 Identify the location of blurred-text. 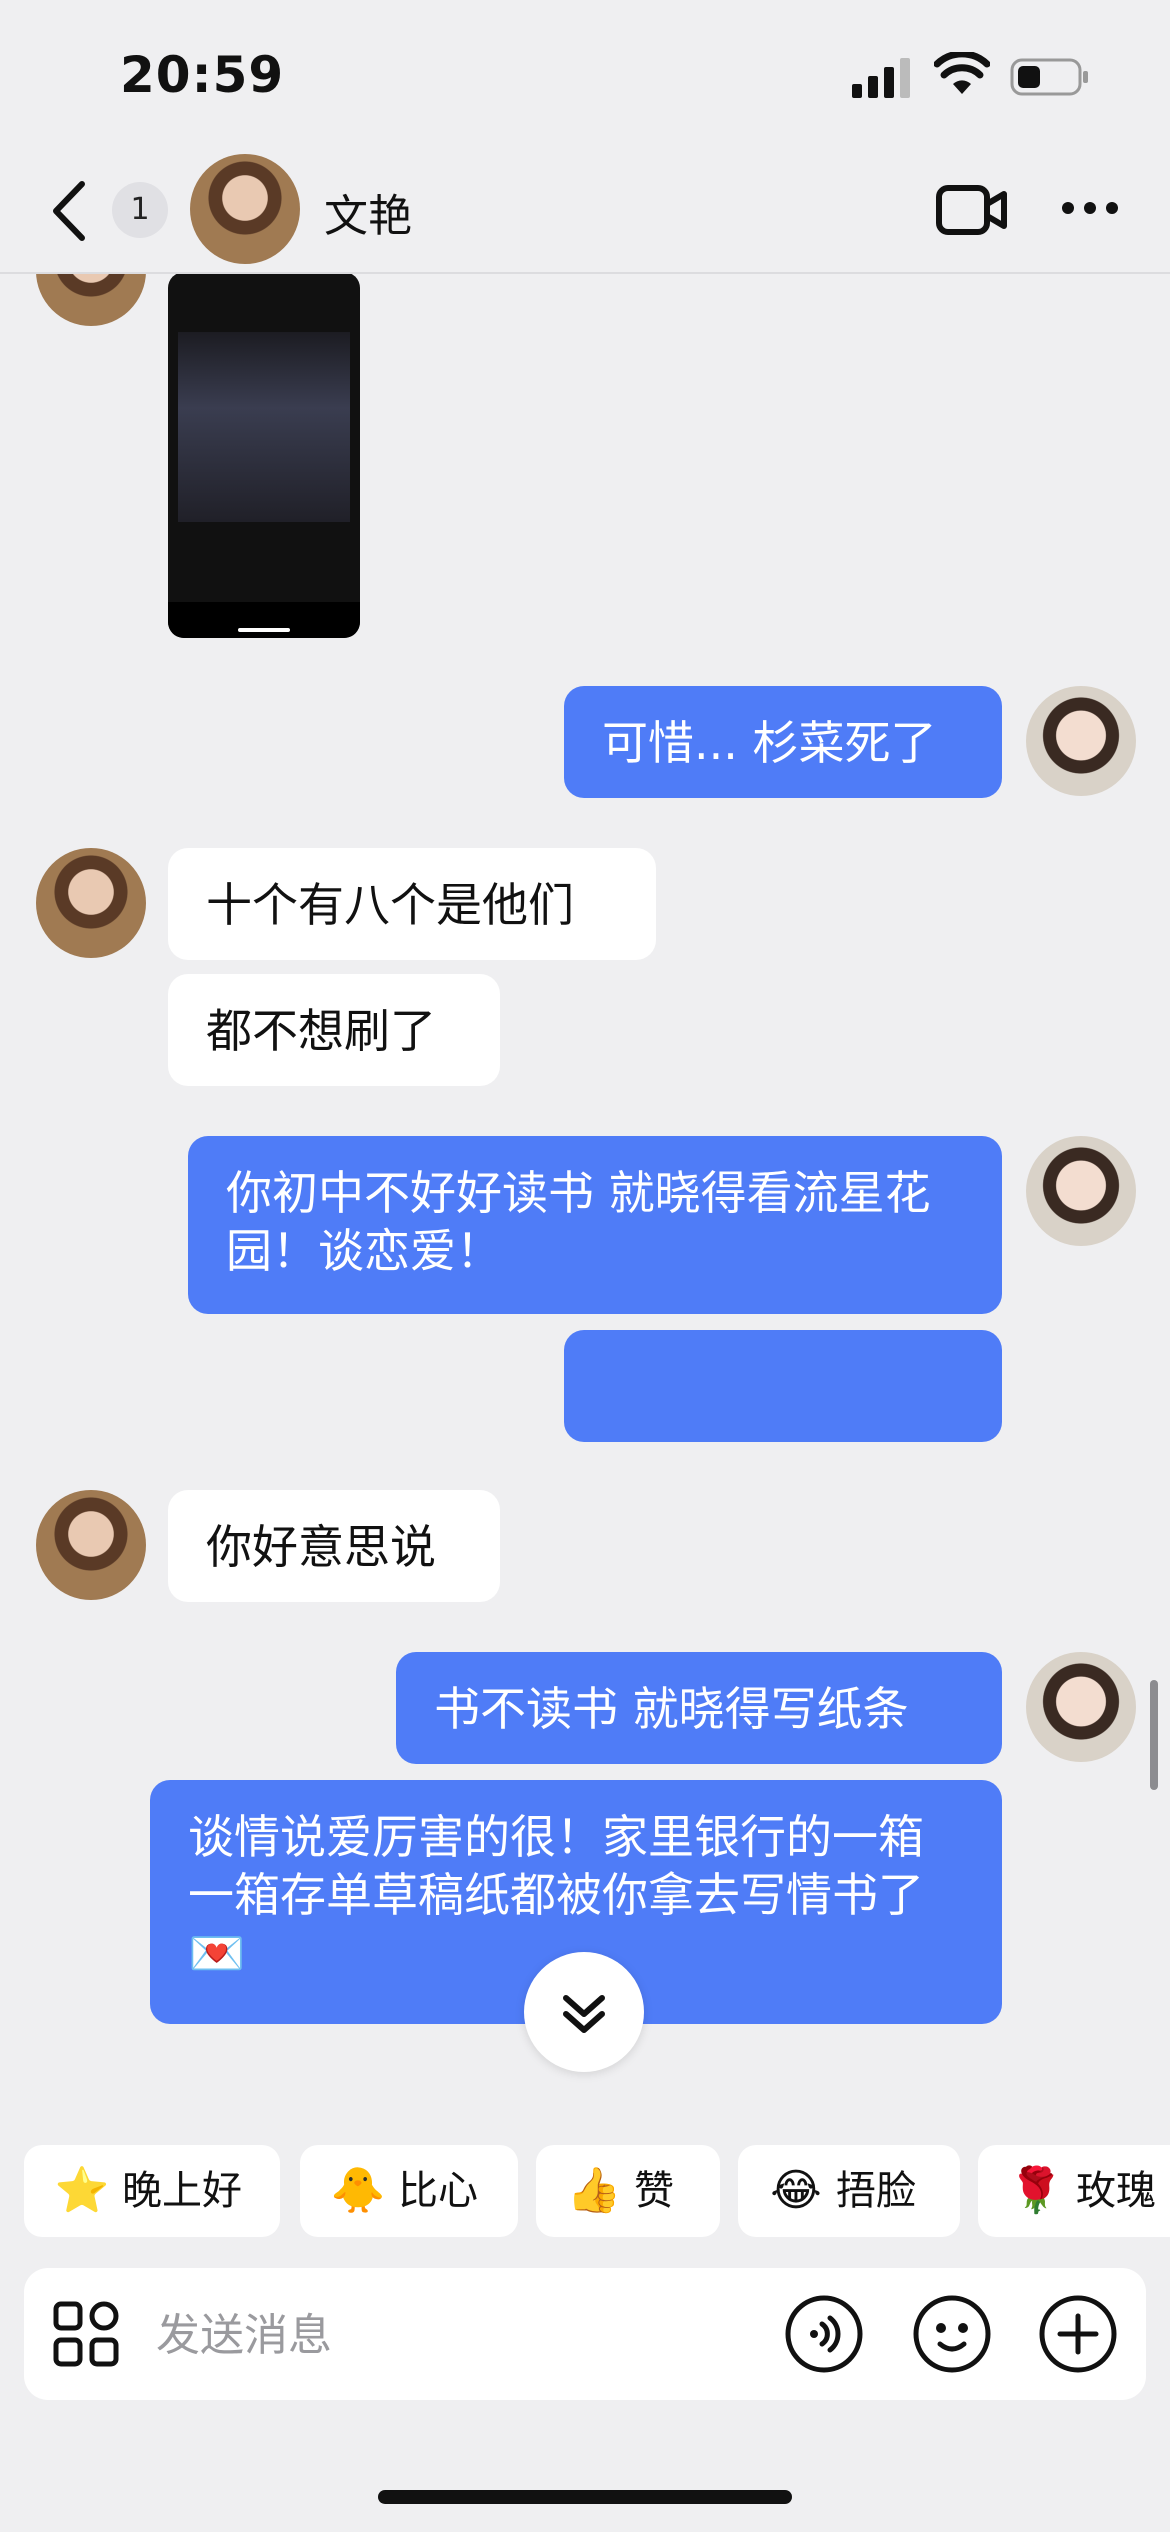
(783, 1387).